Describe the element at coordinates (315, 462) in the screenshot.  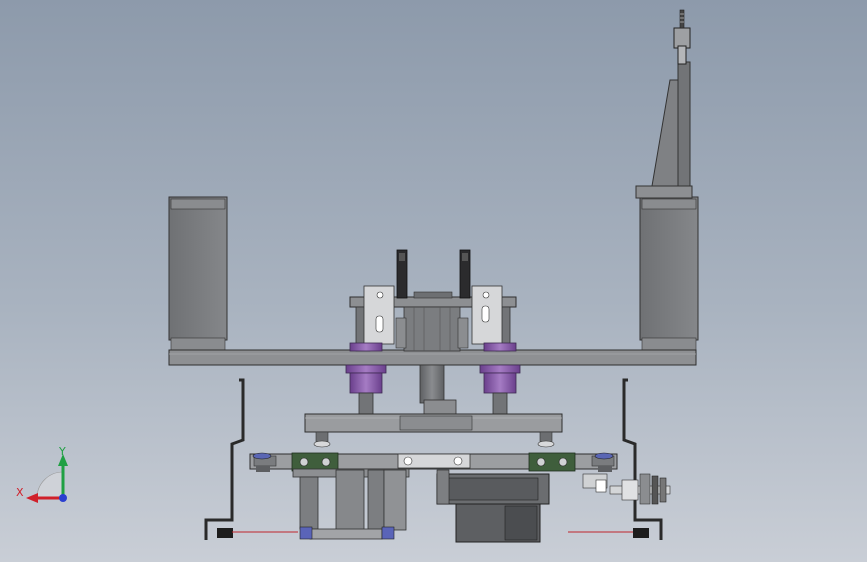
I see `green-block-left` at that location.